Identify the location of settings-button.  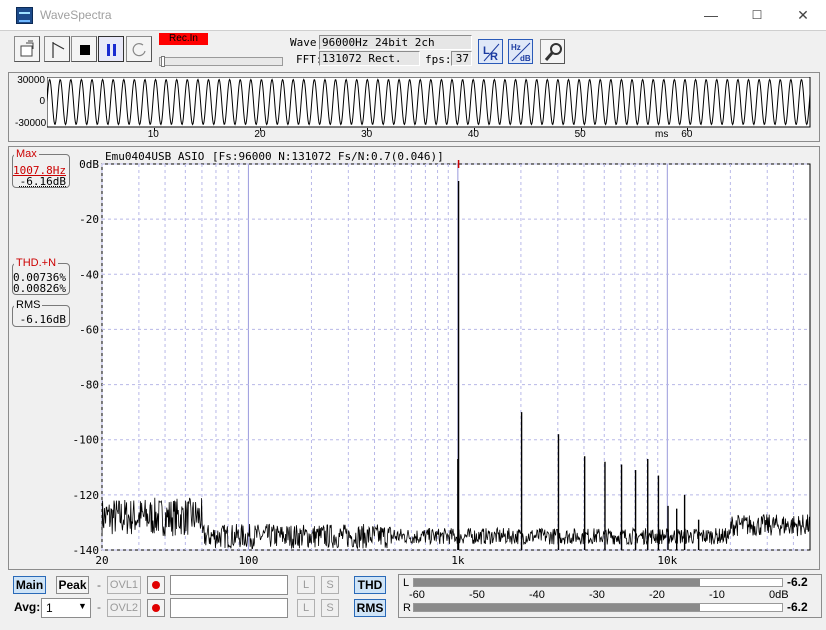
(552, 51).